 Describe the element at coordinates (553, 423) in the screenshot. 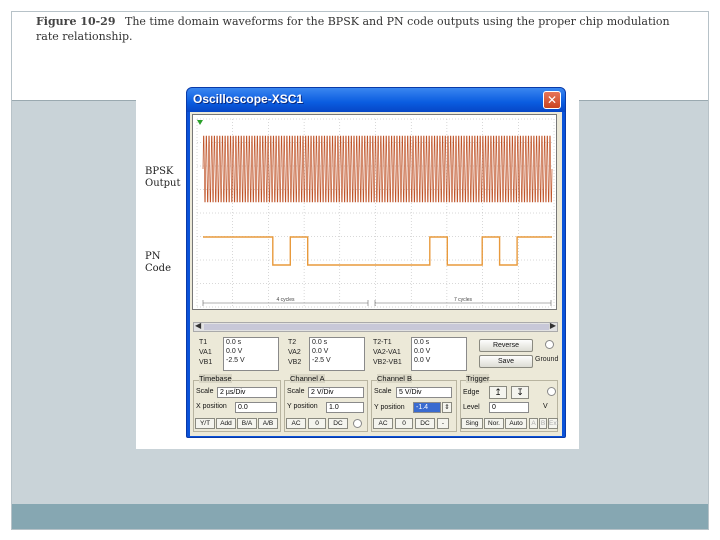

I see `trigger-source-ext-button: Ext` at that location.